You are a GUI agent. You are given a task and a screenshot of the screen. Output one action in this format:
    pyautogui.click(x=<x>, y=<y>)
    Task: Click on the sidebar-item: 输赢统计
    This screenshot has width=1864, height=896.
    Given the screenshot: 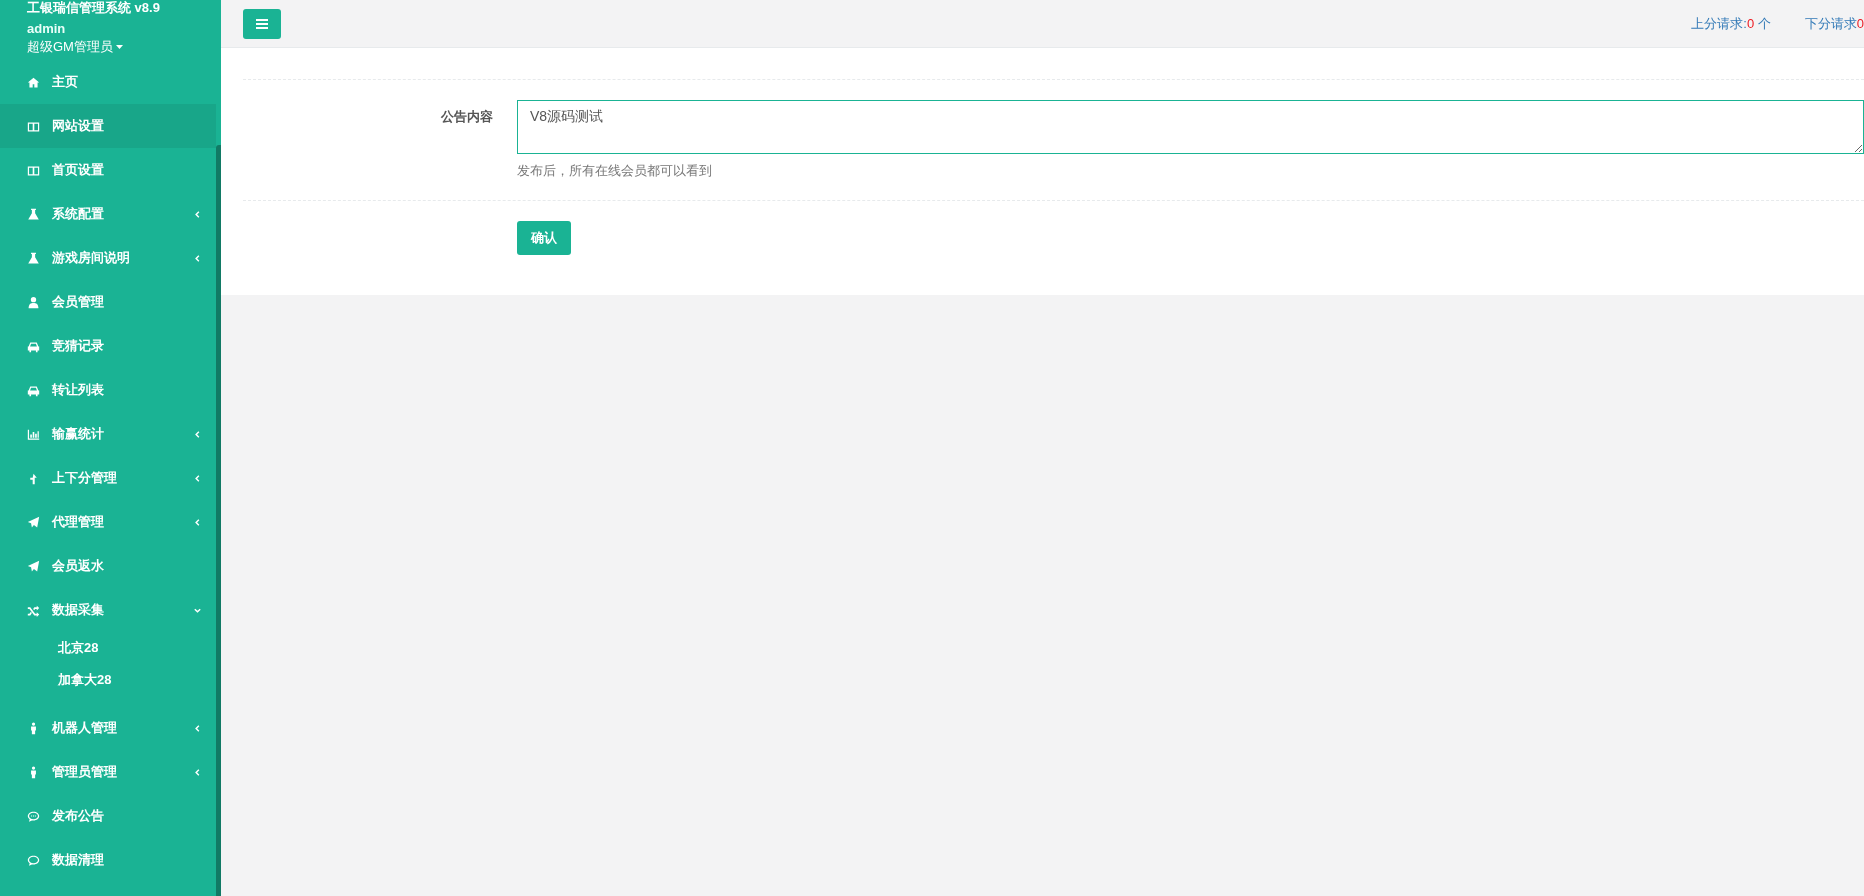 What is the action you would take?
    pyautogui.click(x=108, y=434)
    